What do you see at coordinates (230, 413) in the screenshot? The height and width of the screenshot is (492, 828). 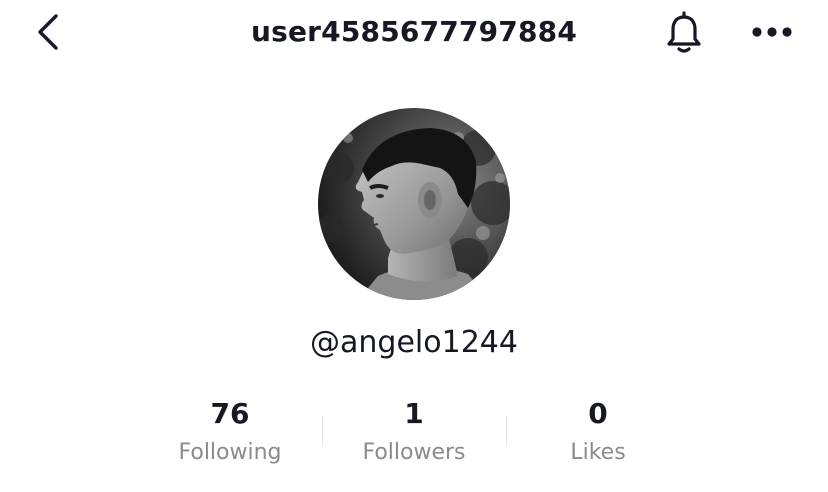 I see `following-count: 76` at bounding box center [230, 413].